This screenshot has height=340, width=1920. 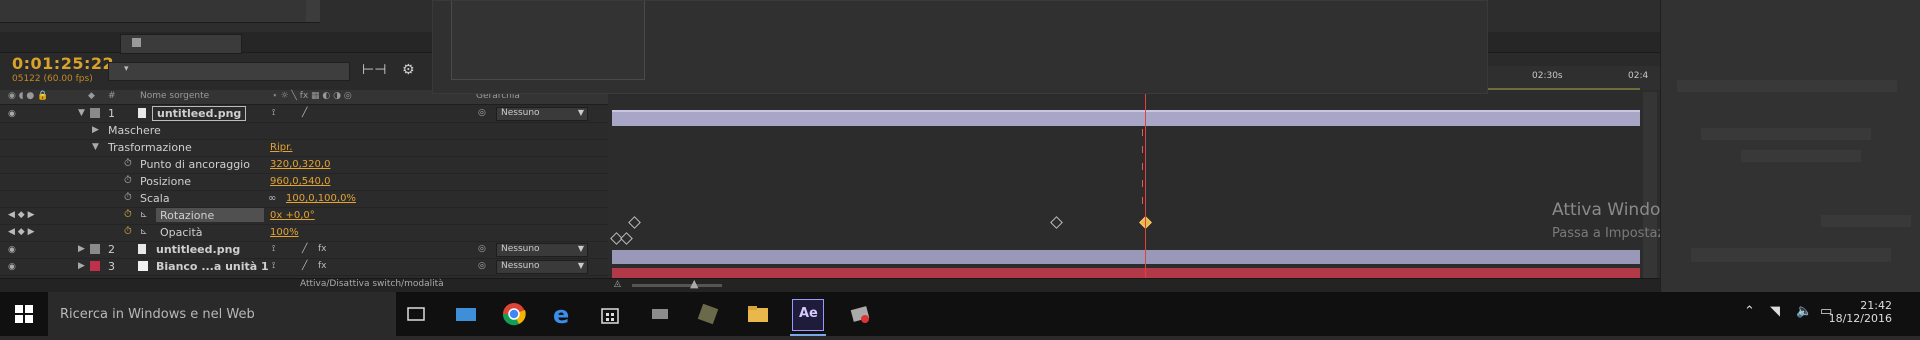 What do you see at coordinates (142, 113) in the screenshot?
I see `png-file-icon` at bounding box center [142, 113].